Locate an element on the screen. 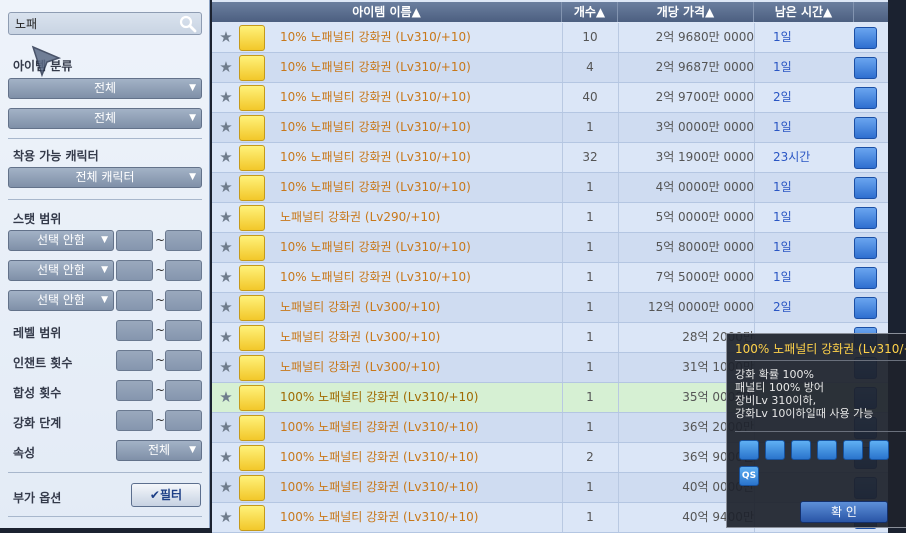 This screenshot has height=533, width=906. synthesis-max-input is located at coordinates (183, 390).